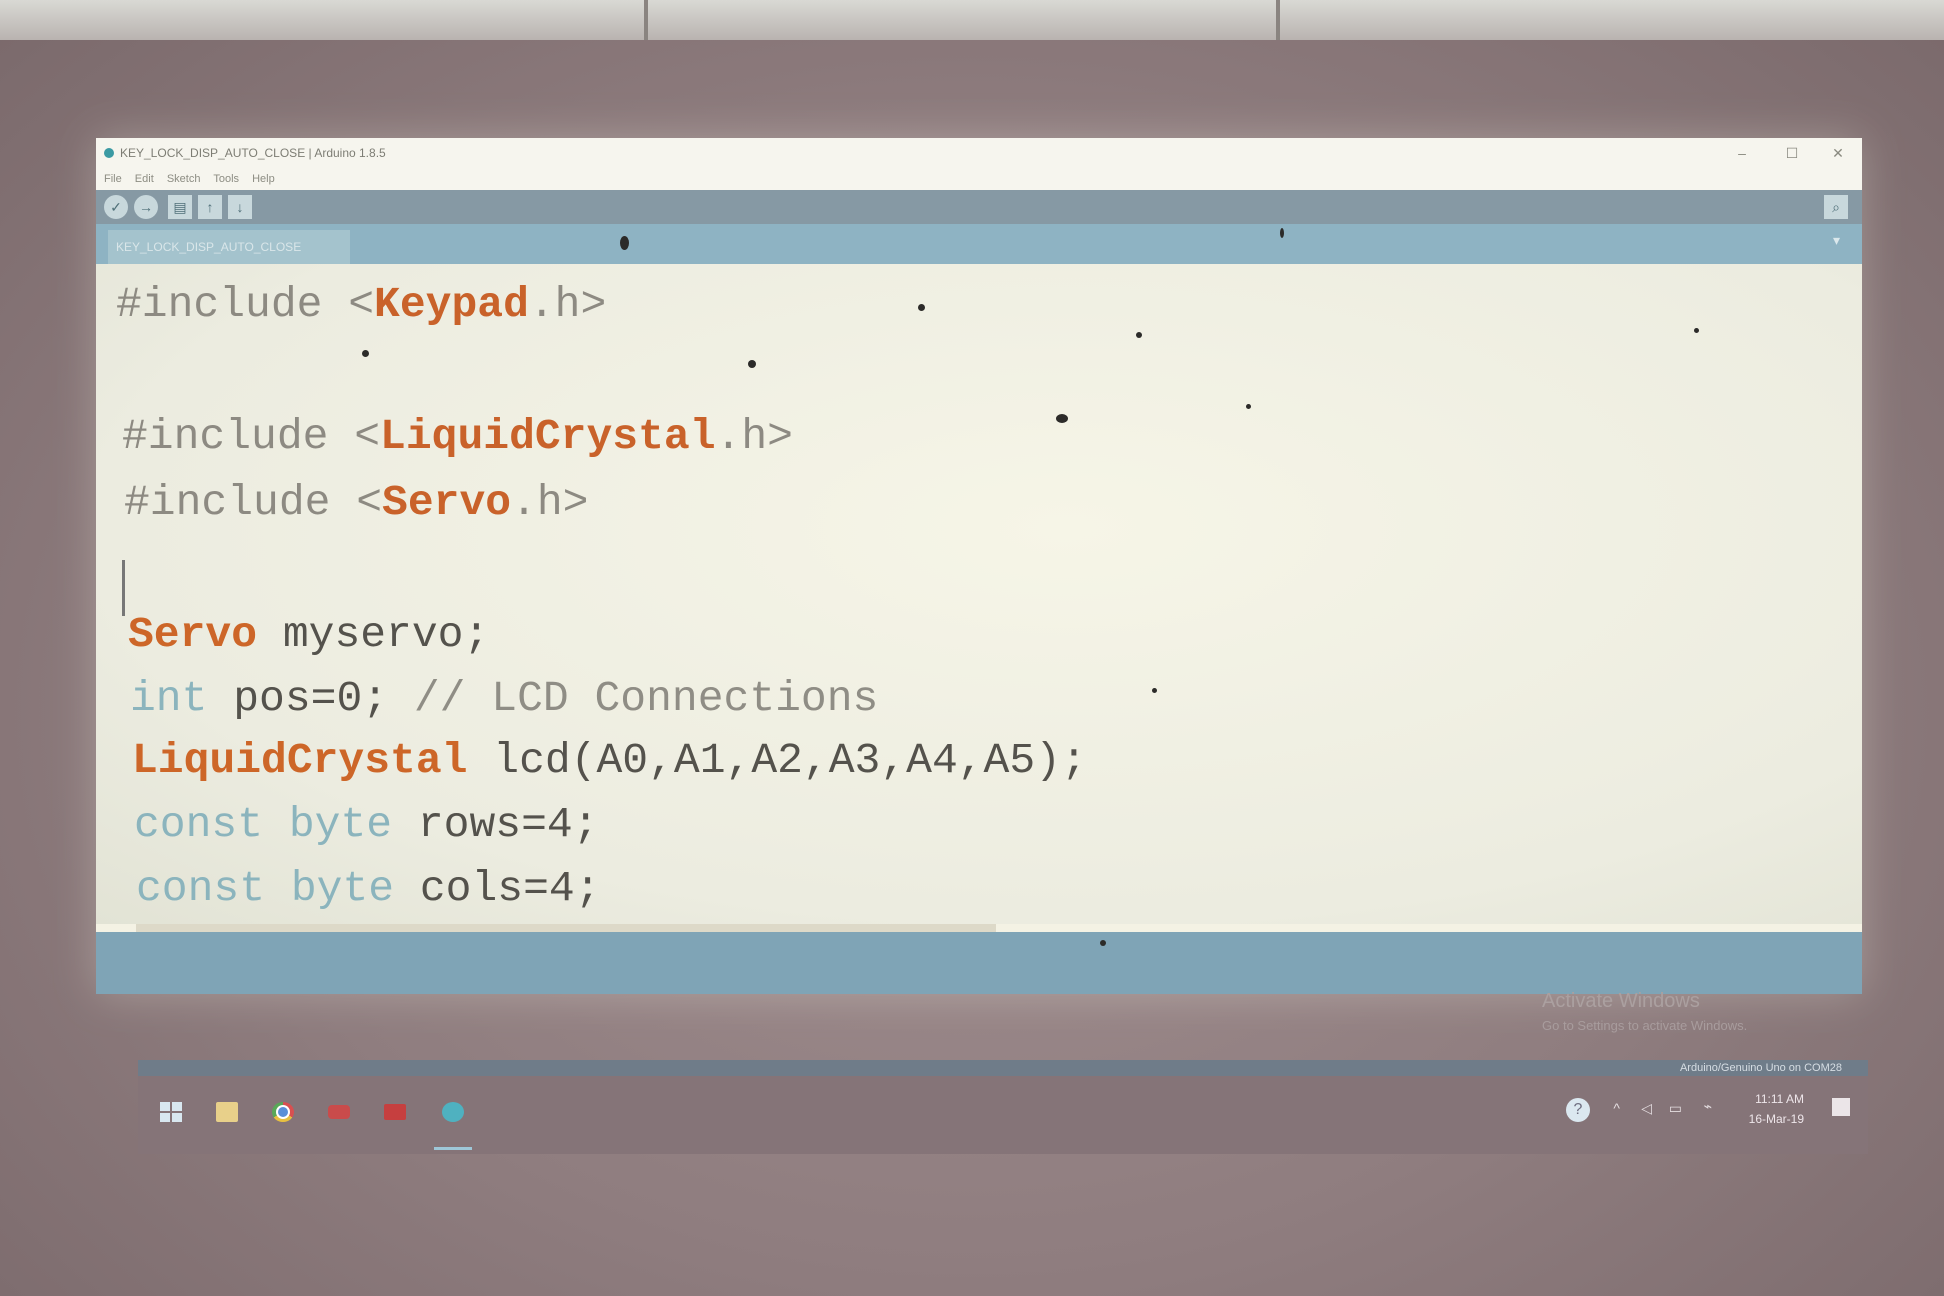 This screenshot has height=1296, width=1944. What do you see at coordinates (283, 1112) in the screenshot?
I see `chrome-icon` at bounding box center [283, 1112].